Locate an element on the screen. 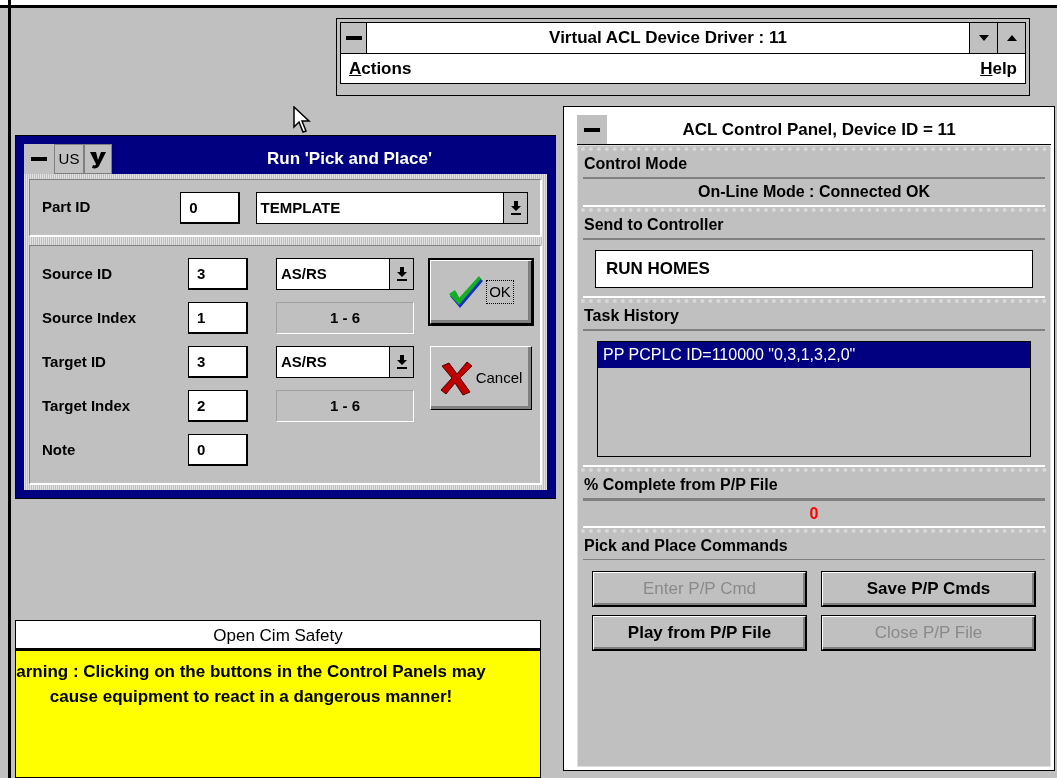 Image resolution: width=1057 pixels, height=778 pixels. logo-icon is located at coordinates (98, 159).